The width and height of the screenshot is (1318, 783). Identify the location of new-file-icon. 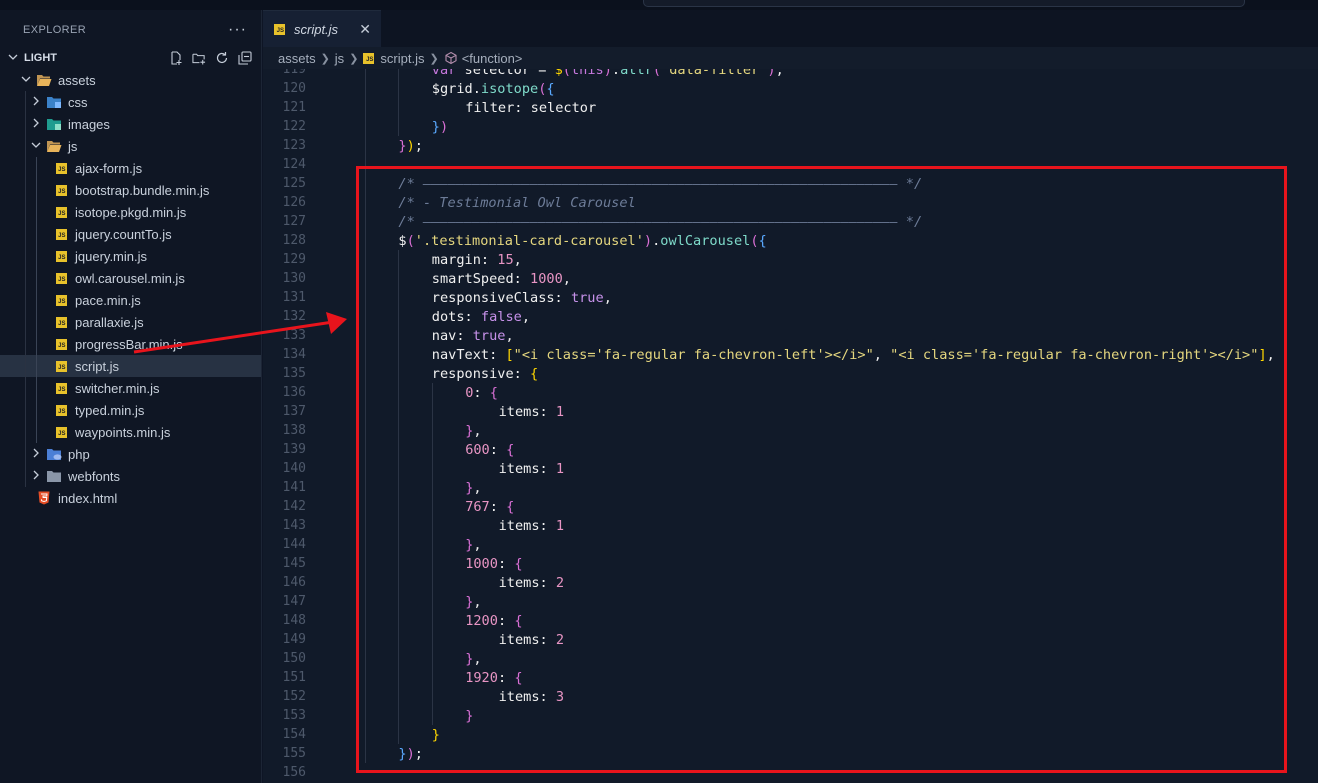
(176, 58).